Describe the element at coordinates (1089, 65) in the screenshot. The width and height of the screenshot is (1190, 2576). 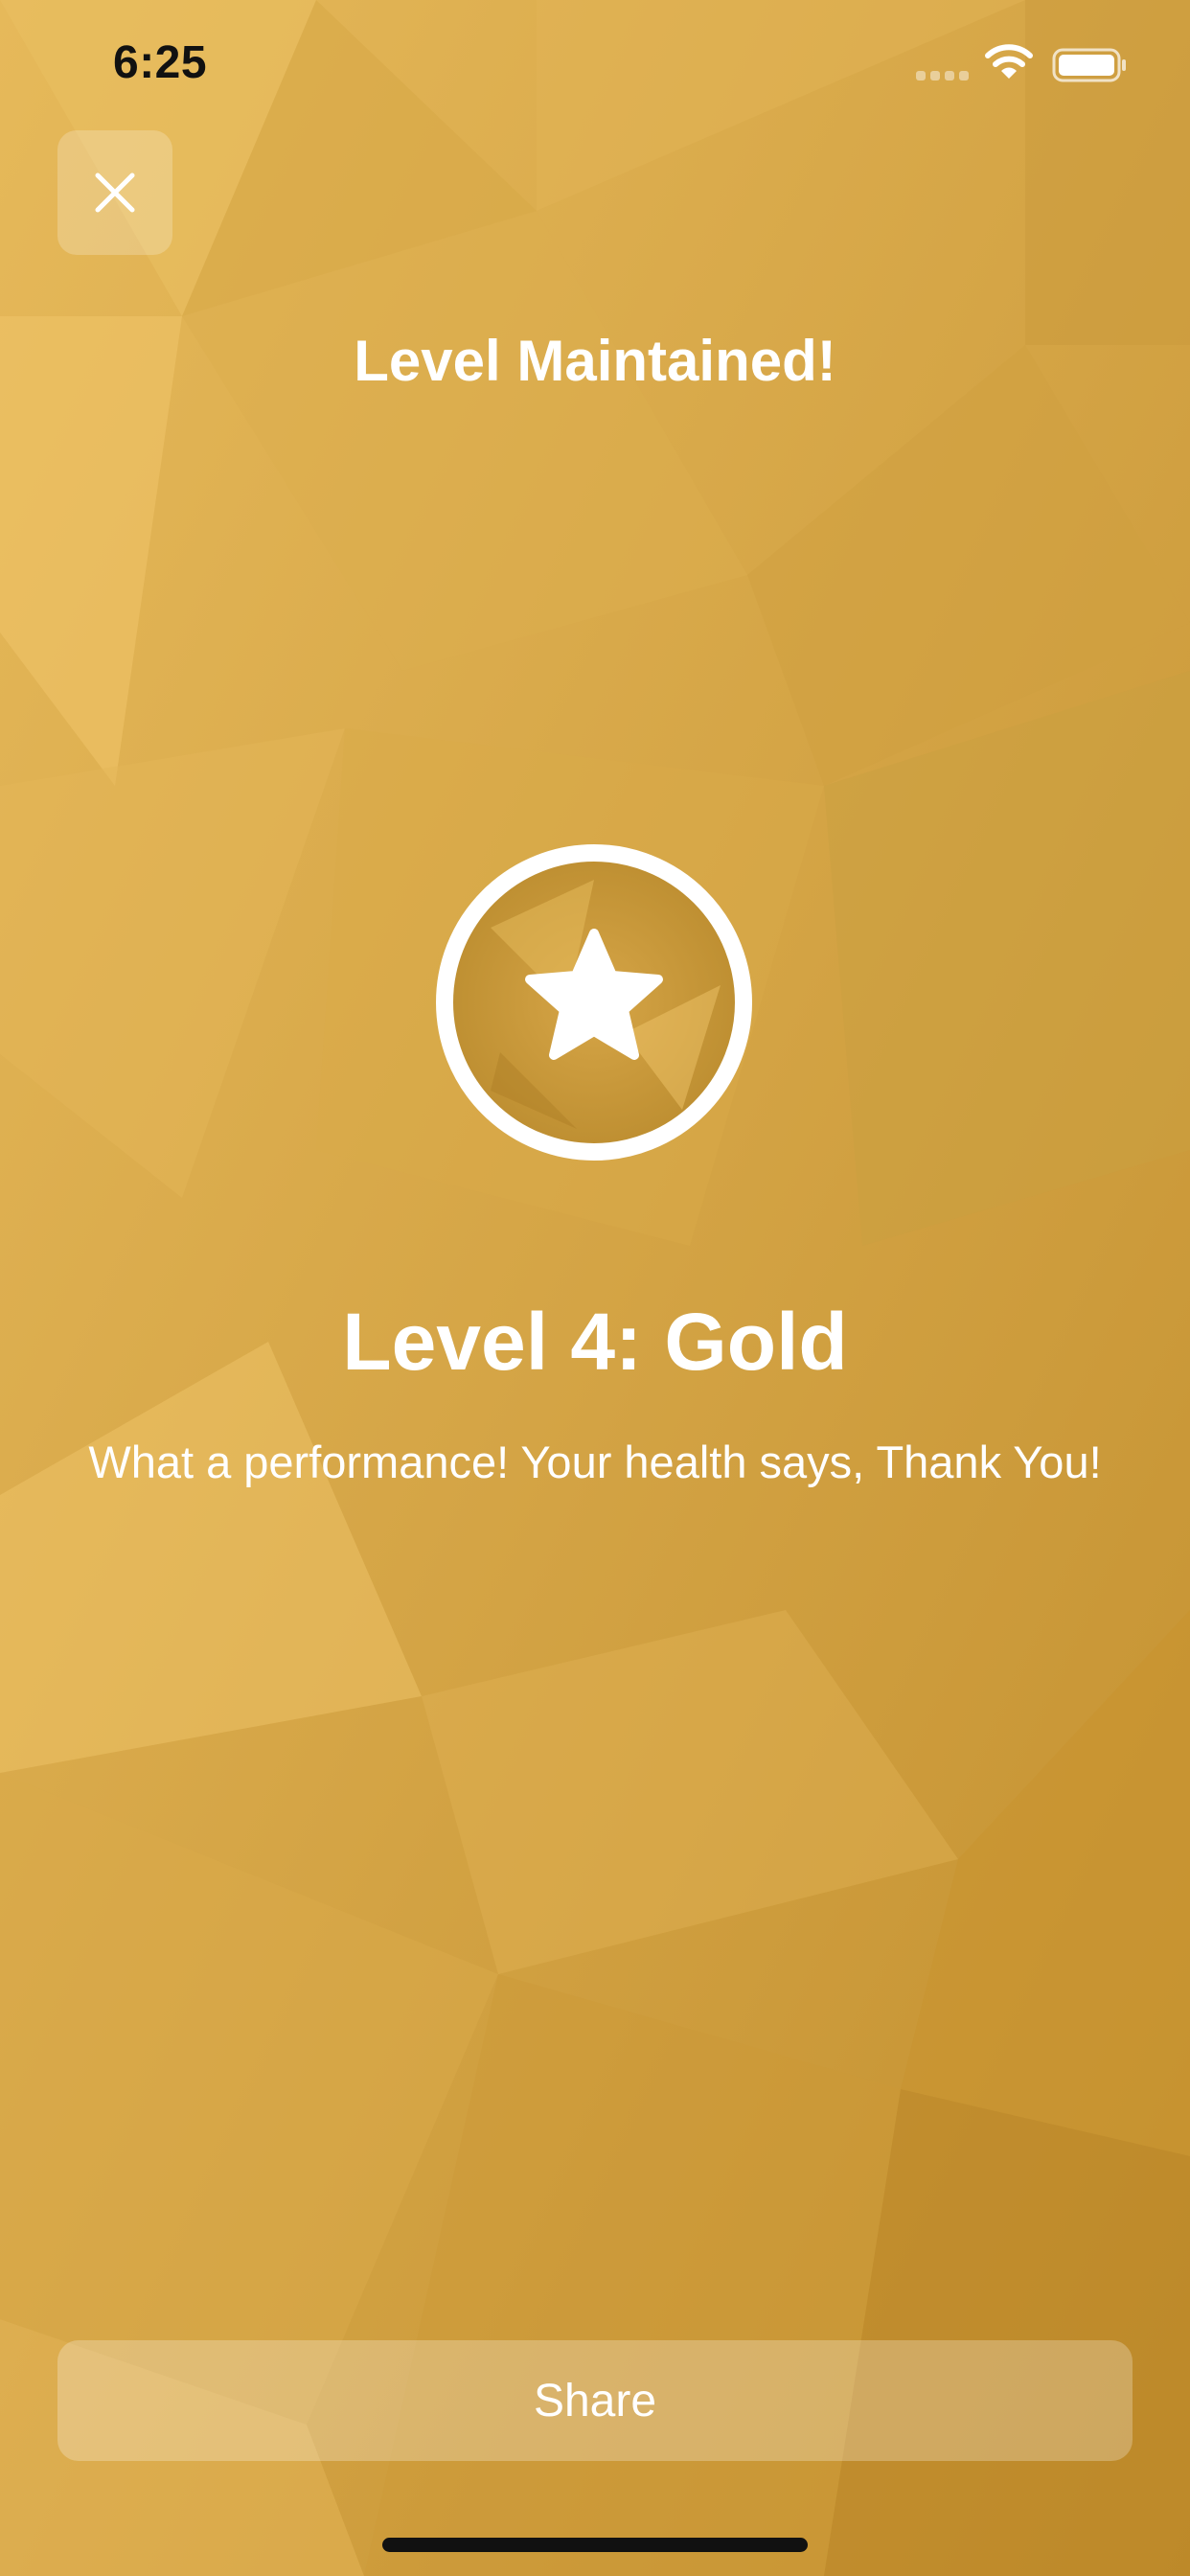
I see `battery-icon` at that location.